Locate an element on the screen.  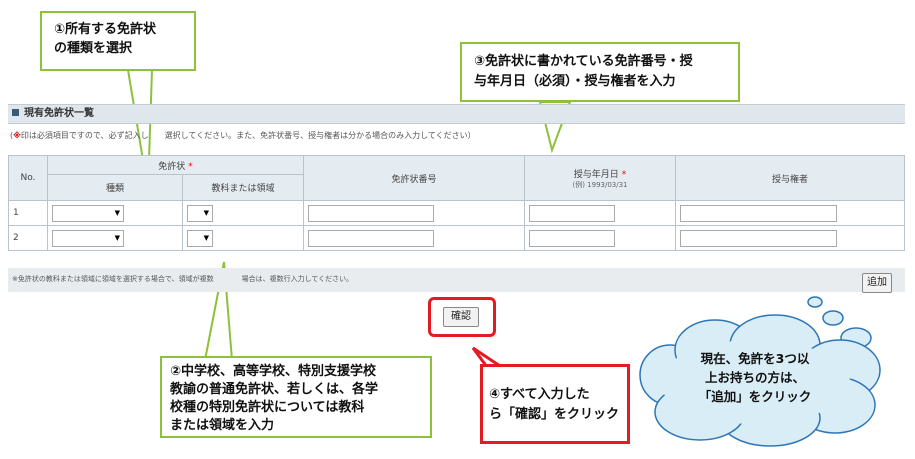
license-header-label: 免許状 is located at coordinates (172, 166).